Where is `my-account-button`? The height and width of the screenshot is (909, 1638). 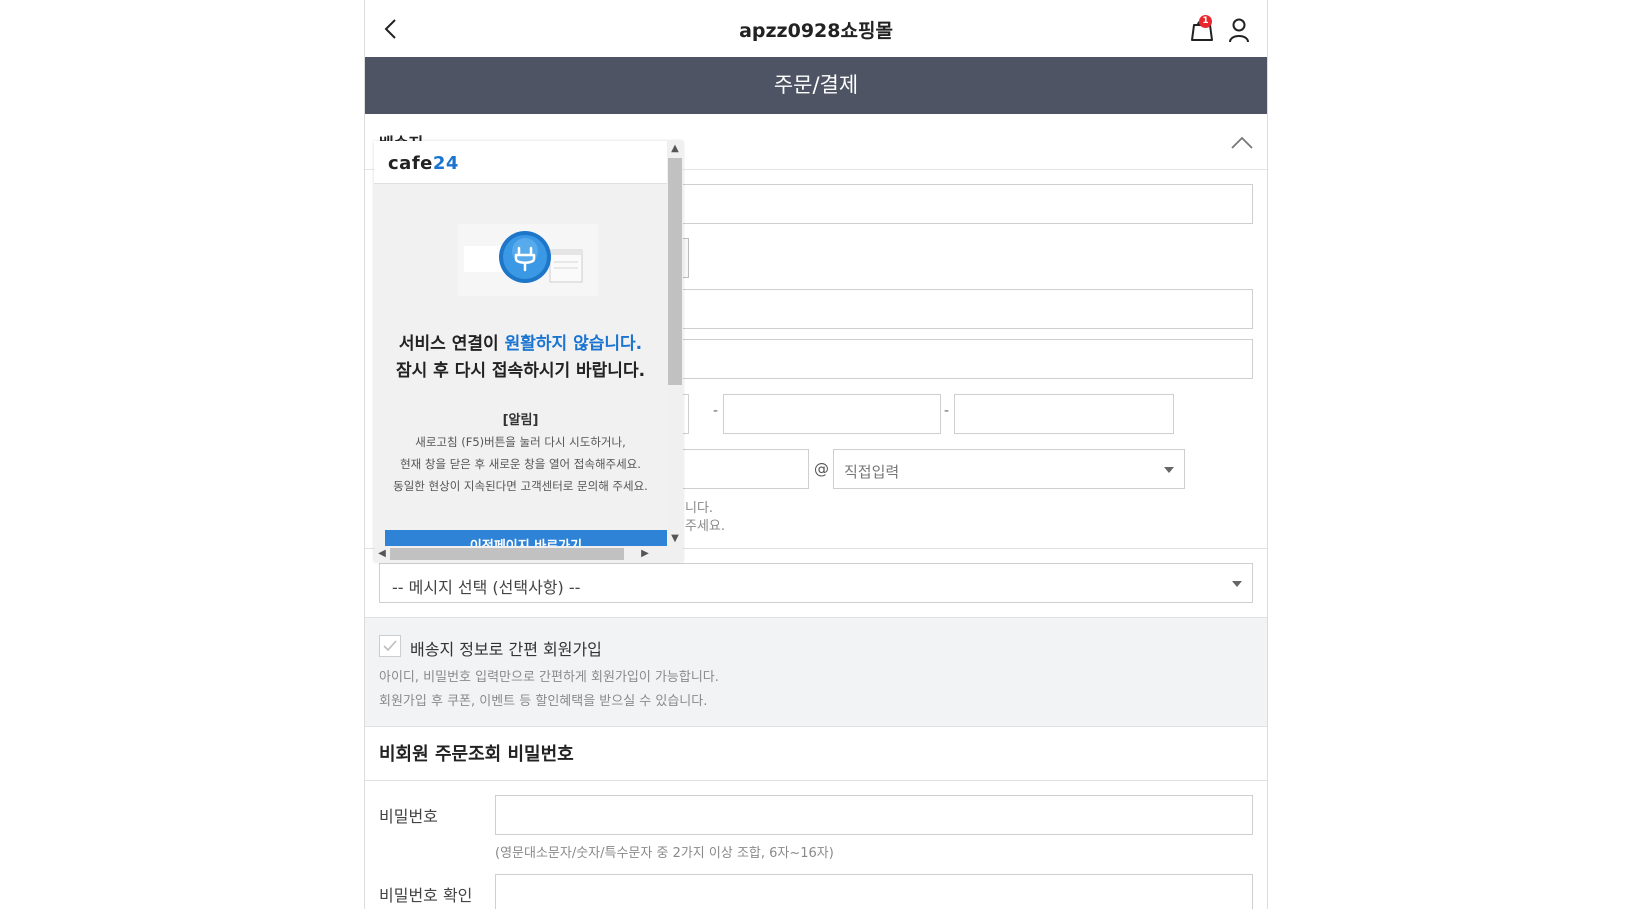
my-account-button is located at coordinates (1239, 30).